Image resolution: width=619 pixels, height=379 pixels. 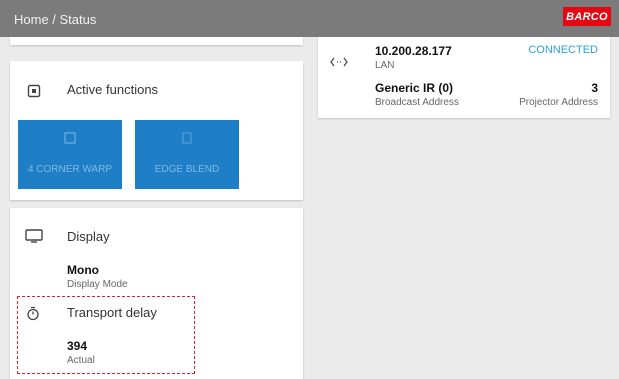 What do you see at coordinates (55, 19) in the screenshot?
I see `breadcrumb: Home / Status` at bounding box center [55, 19].